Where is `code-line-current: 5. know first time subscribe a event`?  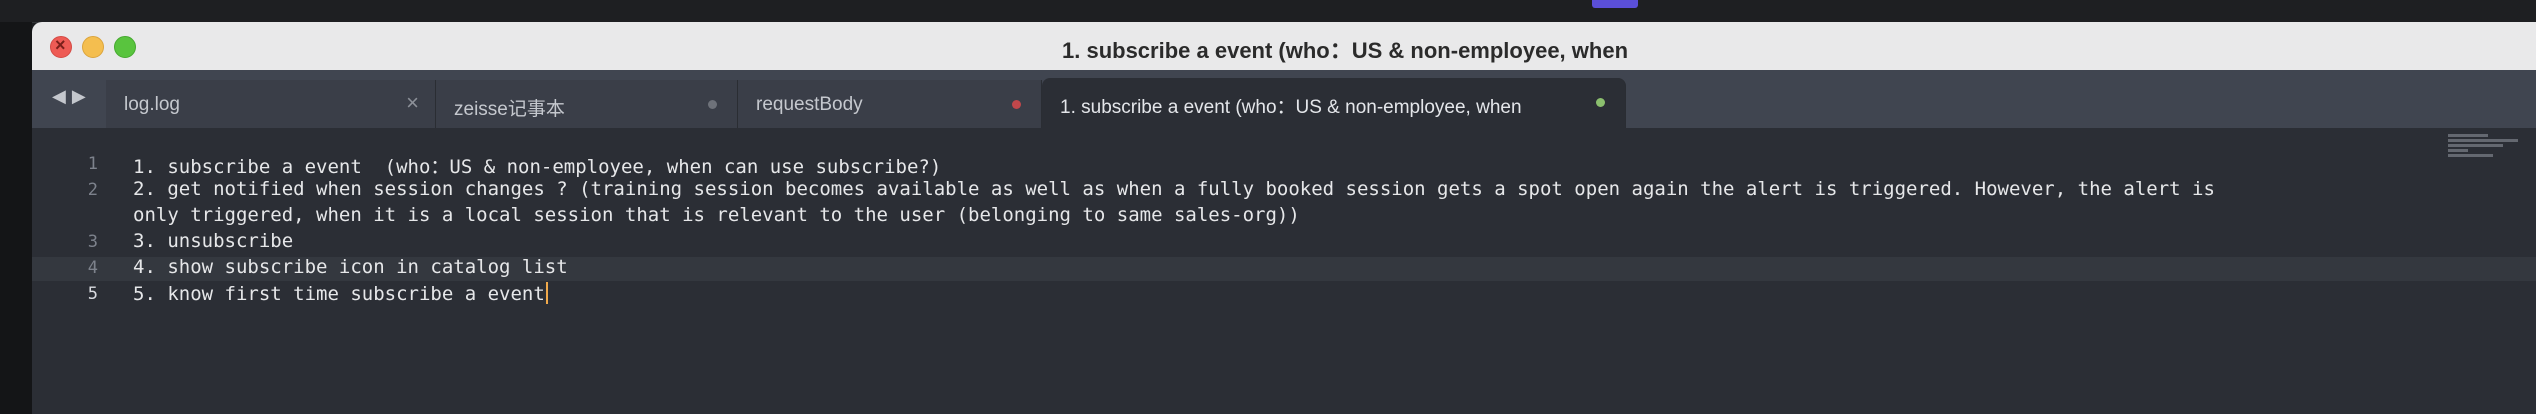 code-line-current: 5. know first time subscribe a event is located at coordinates (340, 293).